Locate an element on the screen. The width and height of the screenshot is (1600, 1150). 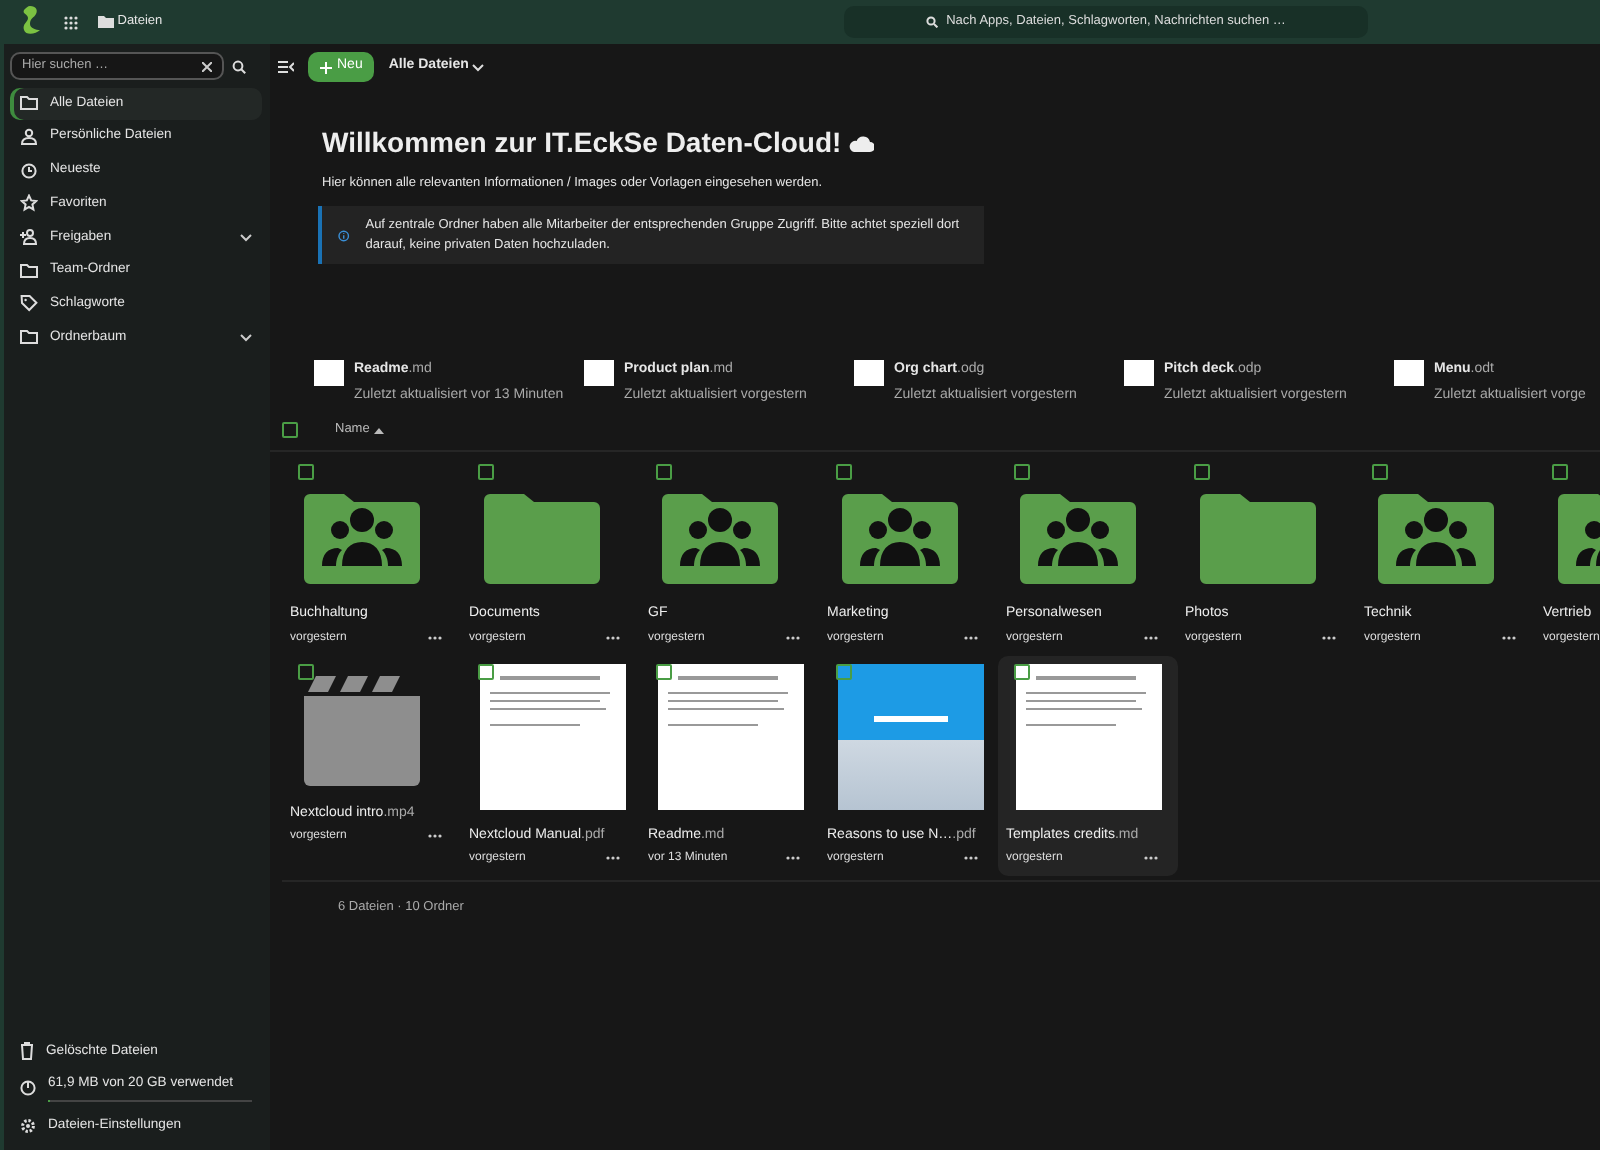
tag-icon is located at coordinates (29, 303).